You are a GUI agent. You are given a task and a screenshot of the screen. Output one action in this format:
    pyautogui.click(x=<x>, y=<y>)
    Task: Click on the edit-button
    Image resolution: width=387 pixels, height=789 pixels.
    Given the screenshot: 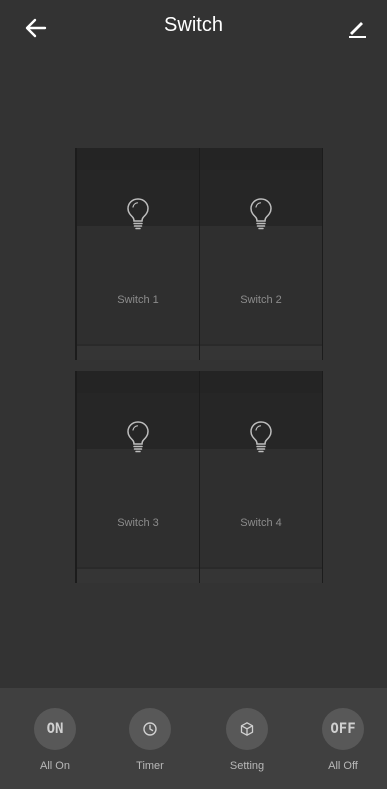 What is the action you would take?
    pyautogui.click(x=357, y=28)
    